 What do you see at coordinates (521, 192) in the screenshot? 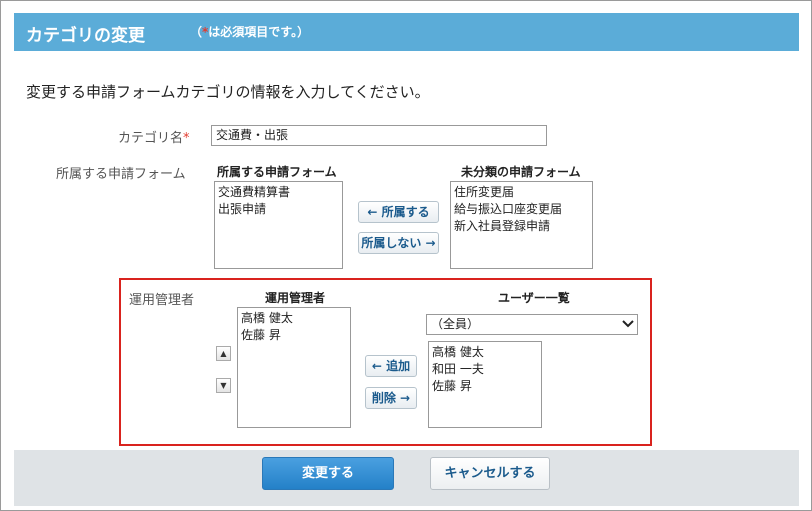
I see `list-item: 住所変更届` at bounding box center [521, 192].